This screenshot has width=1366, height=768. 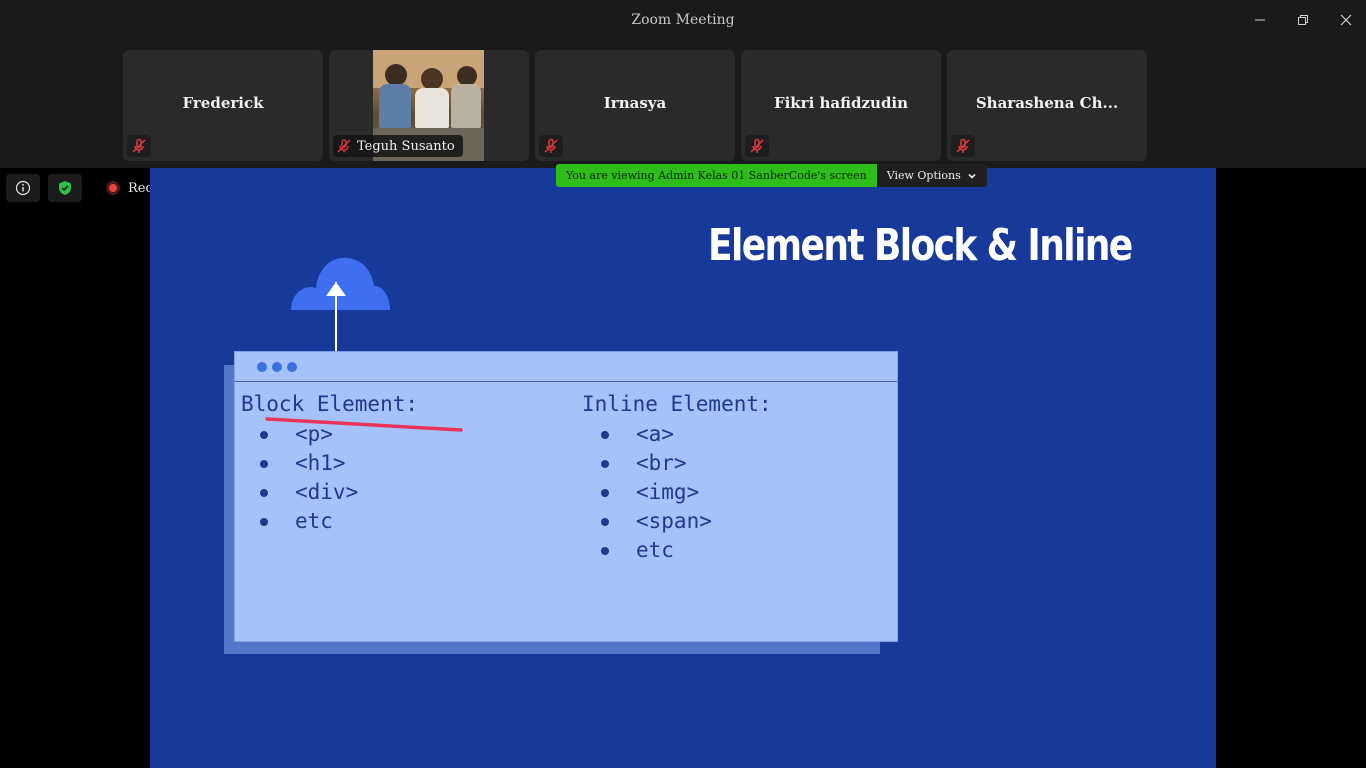 What do you see at coordinates (326, 492) in the screenshot?
I see `list-item: <div>` at bounding box center [326, 492].